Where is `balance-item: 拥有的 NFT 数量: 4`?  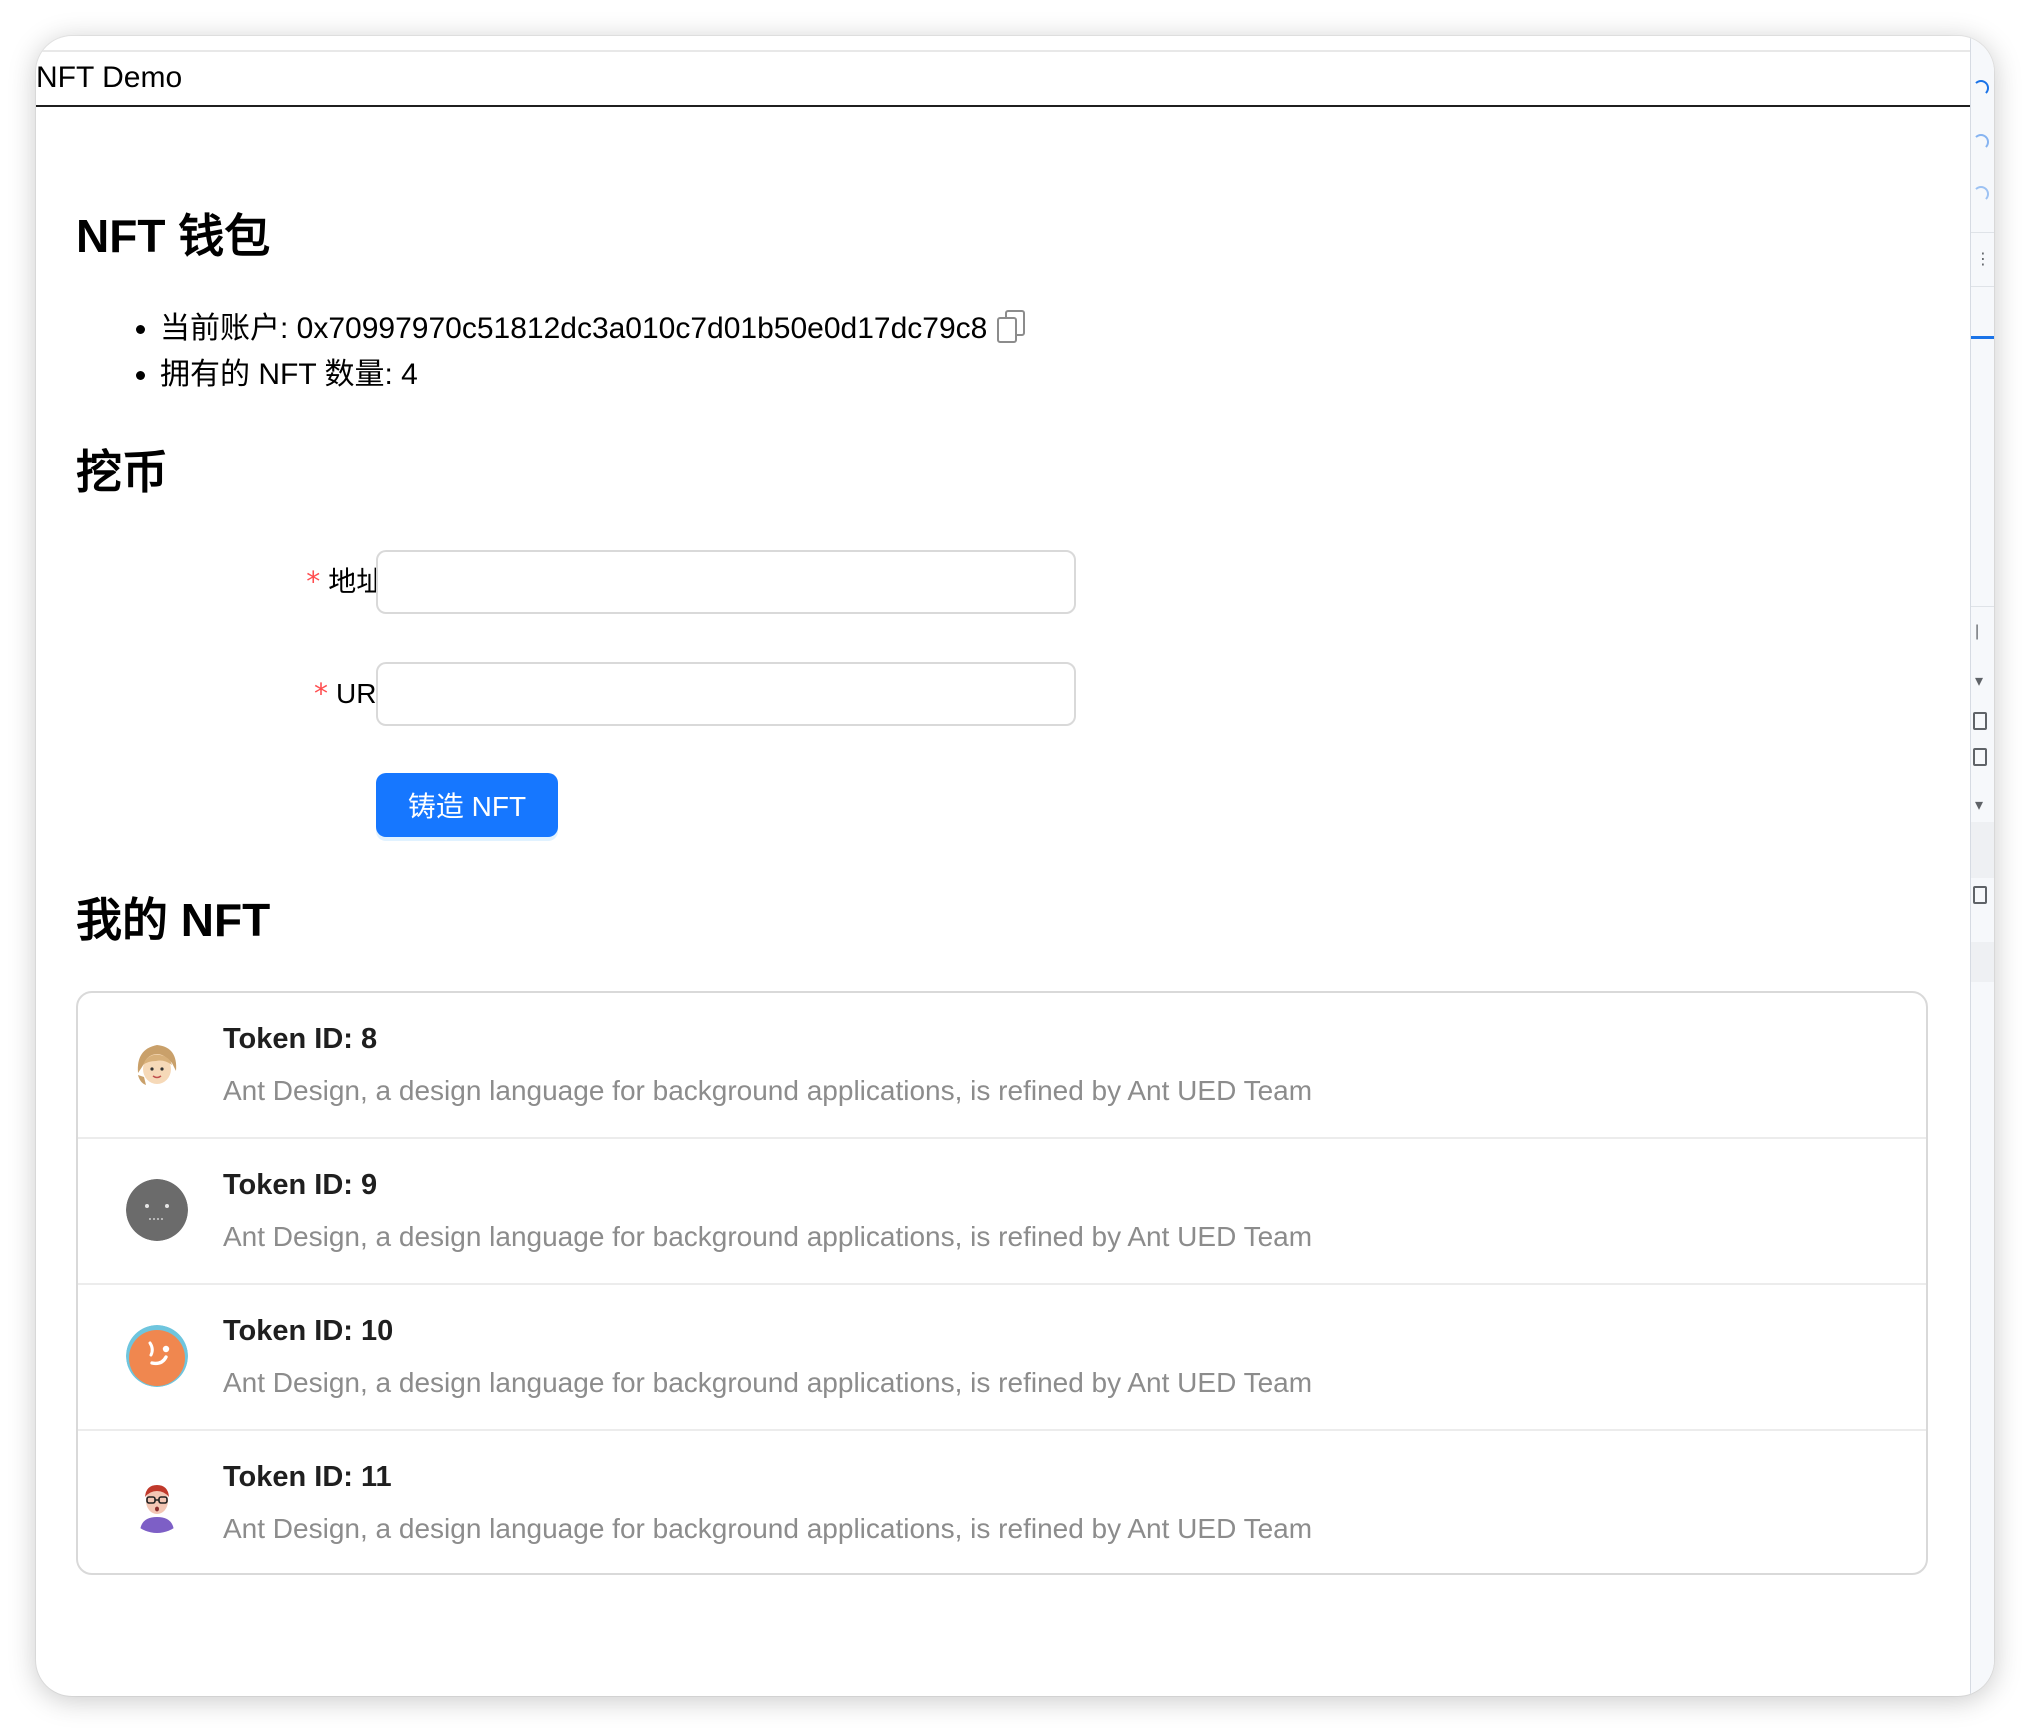 balance-item: 拥有的 NFT 数量: 4 is located at coordinates (592, 375).